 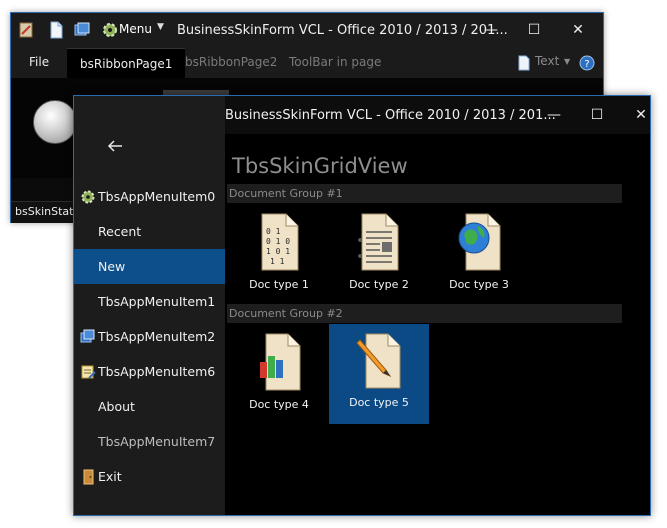 I want to click on menu-item-tbsappmenuitem6: TbsAppMenuItem6, so click(x=149, y=371).